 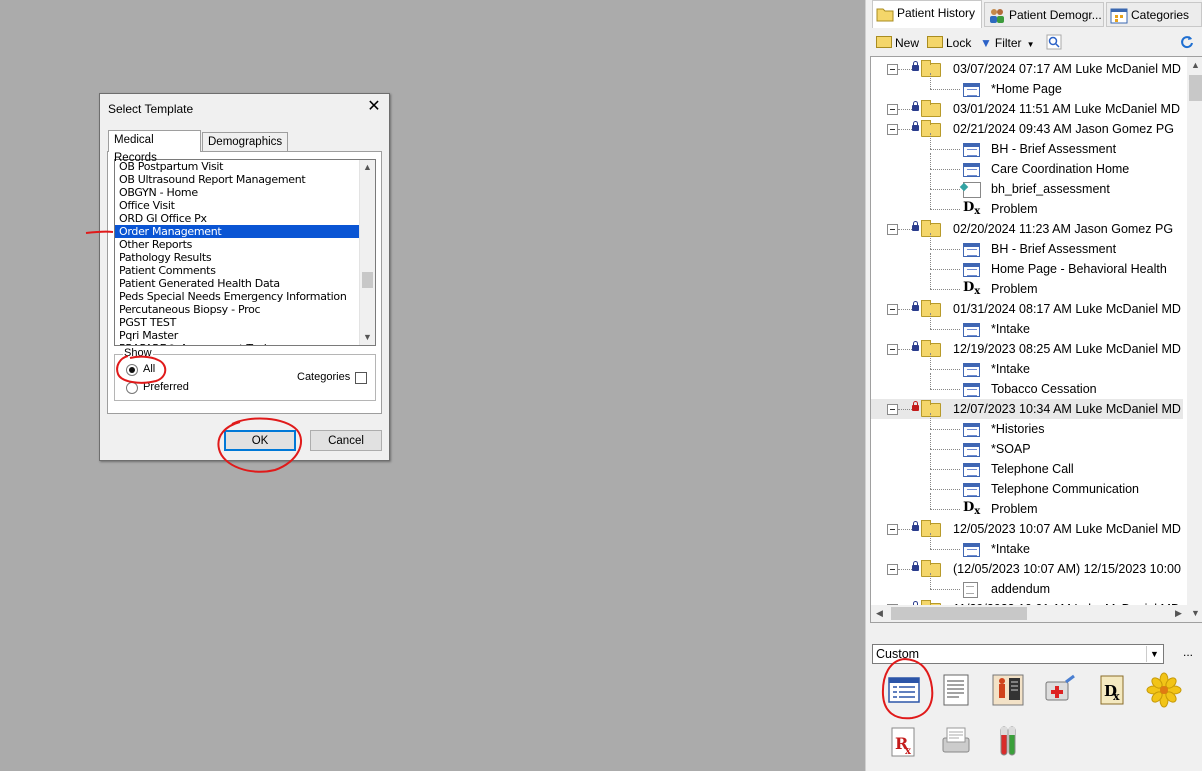 What do you see at coordinates (1027, 69) in the screenshot?
I see `tree-visit-node: 03/07/2024 07:17 AM Luke McDaniel MD` at bounding box center [1027, 69].